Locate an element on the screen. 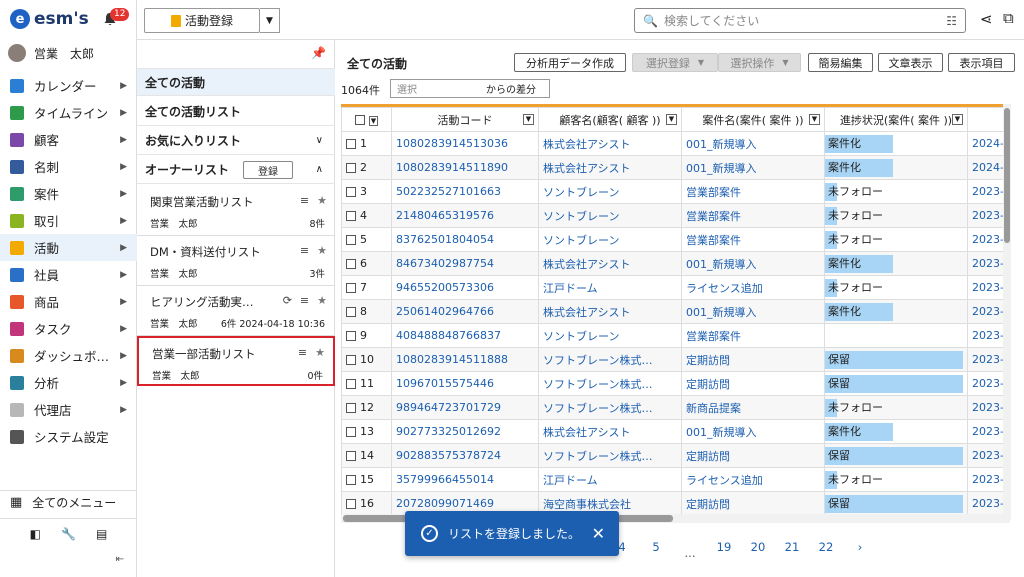 This screenshot has height=577, width=1024. select-operation-button: 選択操作 ▼ is located at coordinates (759, 62).